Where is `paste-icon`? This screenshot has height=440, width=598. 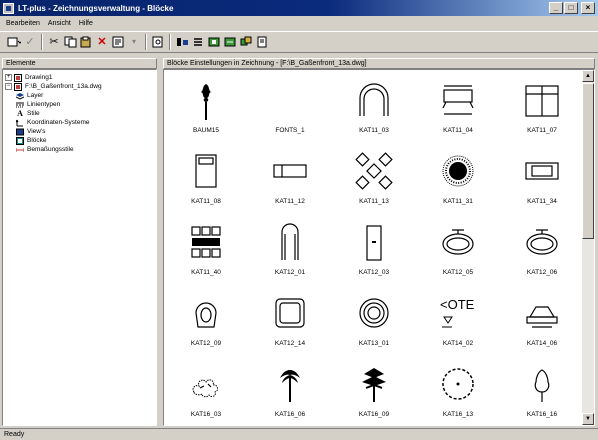
paste-icon is located at coordinates (86, 42).